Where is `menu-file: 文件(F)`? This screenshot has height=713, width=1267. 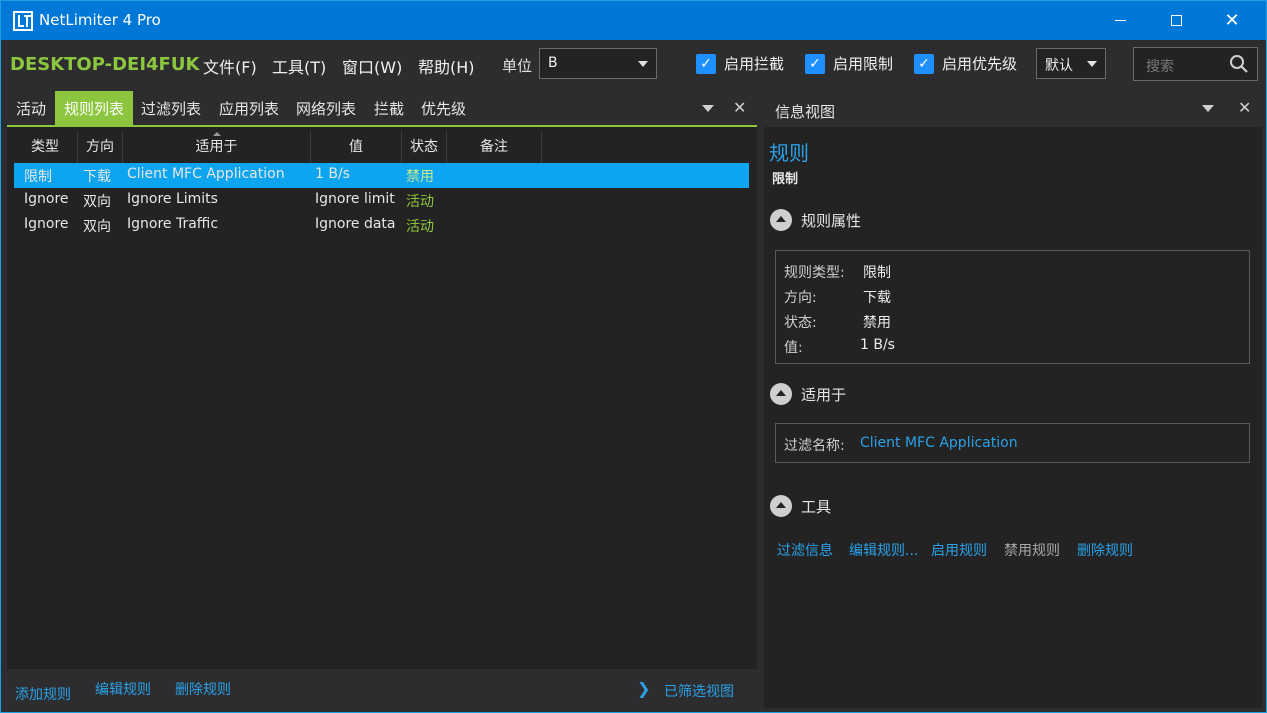
menu-file: 文件(F) is located at coordinates (230, 66).